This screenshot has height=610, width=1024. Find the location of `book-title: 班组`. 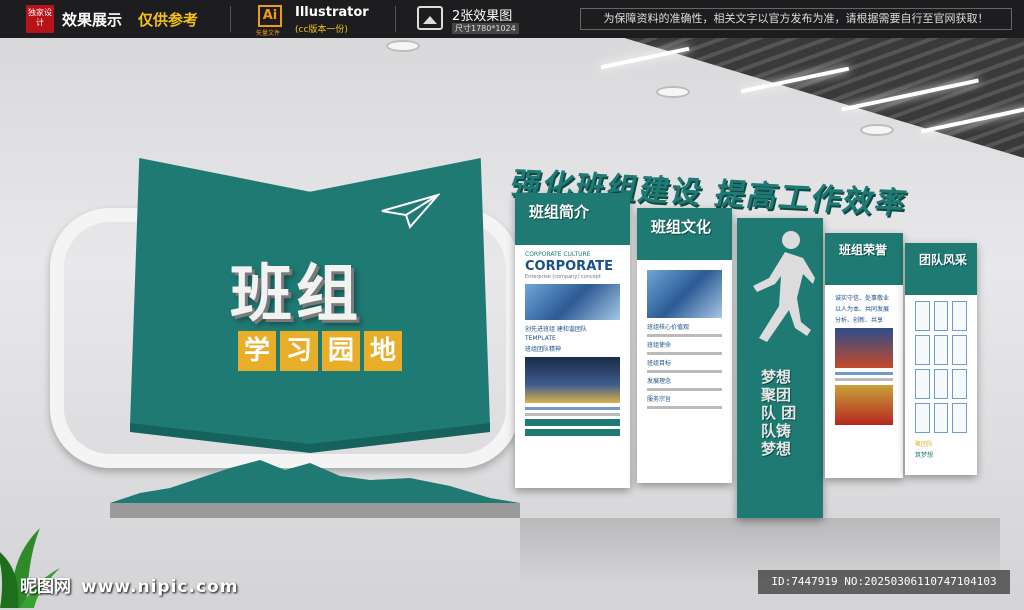

book-title: 班组 is located at coordinates (296, 293).